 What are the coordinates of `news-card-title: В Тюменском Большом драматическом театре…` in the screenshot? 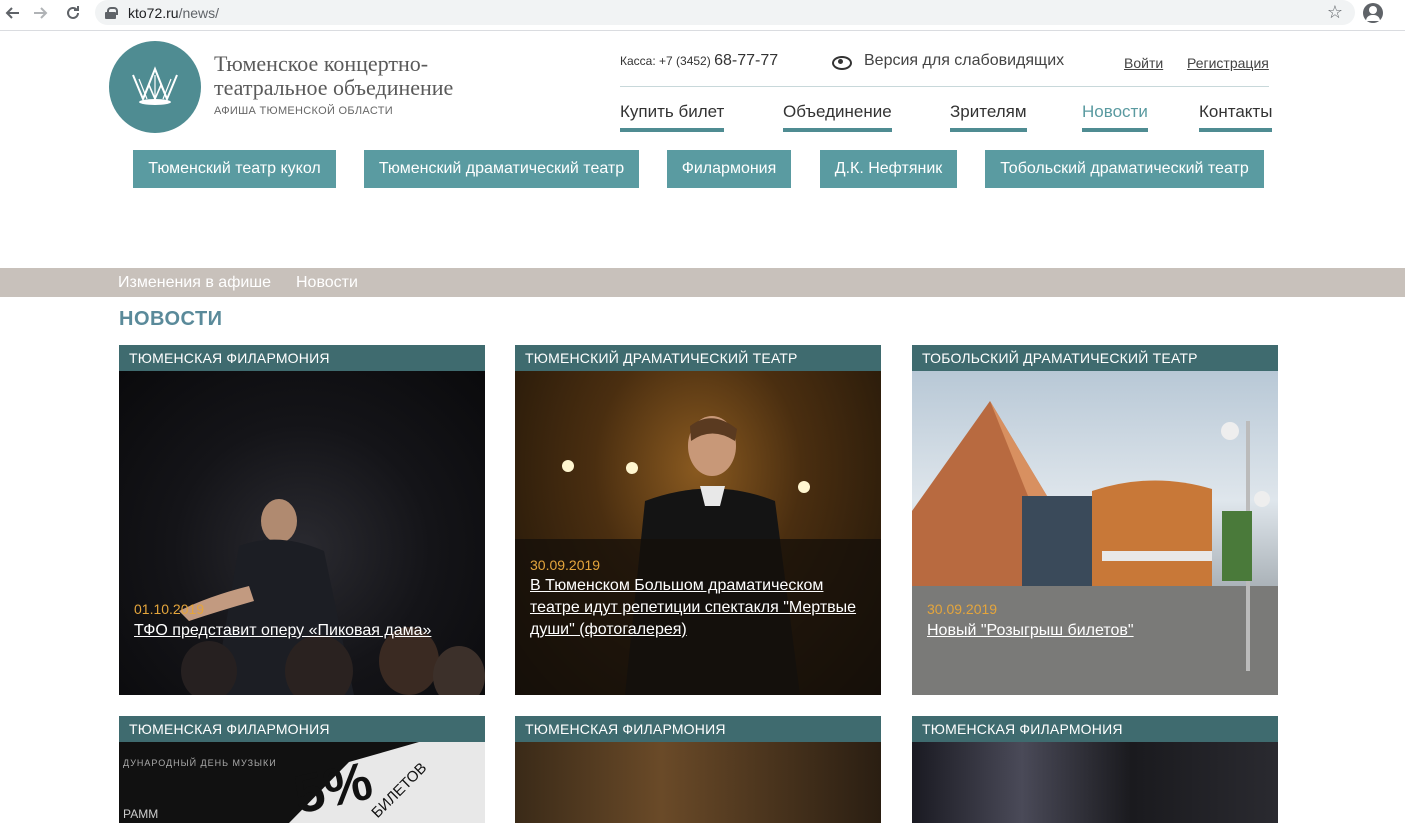 It's located at (698, 608).